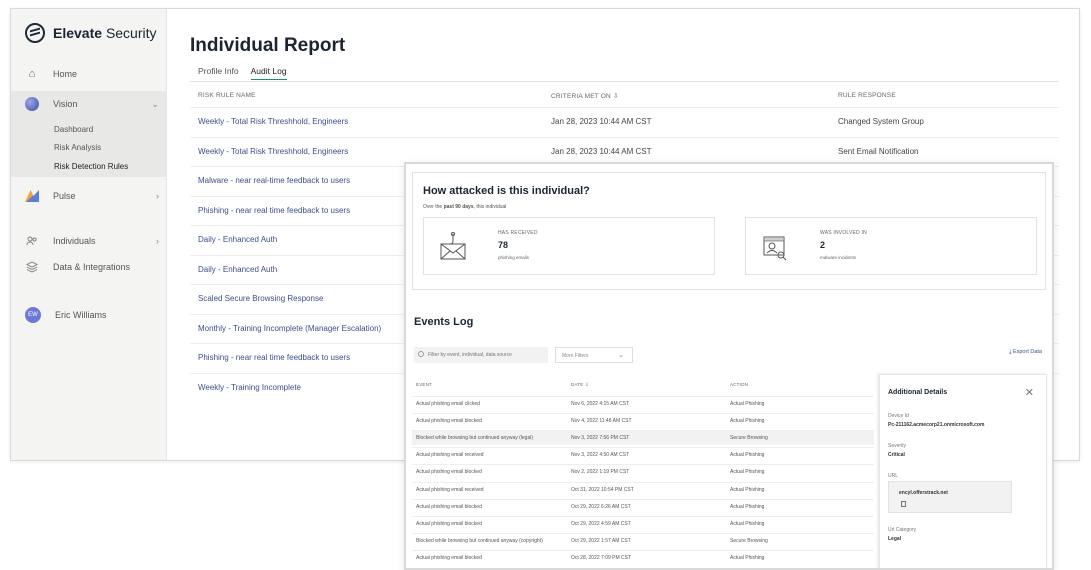  I want to click on events-log-title: Events Log, so click(444, 322).